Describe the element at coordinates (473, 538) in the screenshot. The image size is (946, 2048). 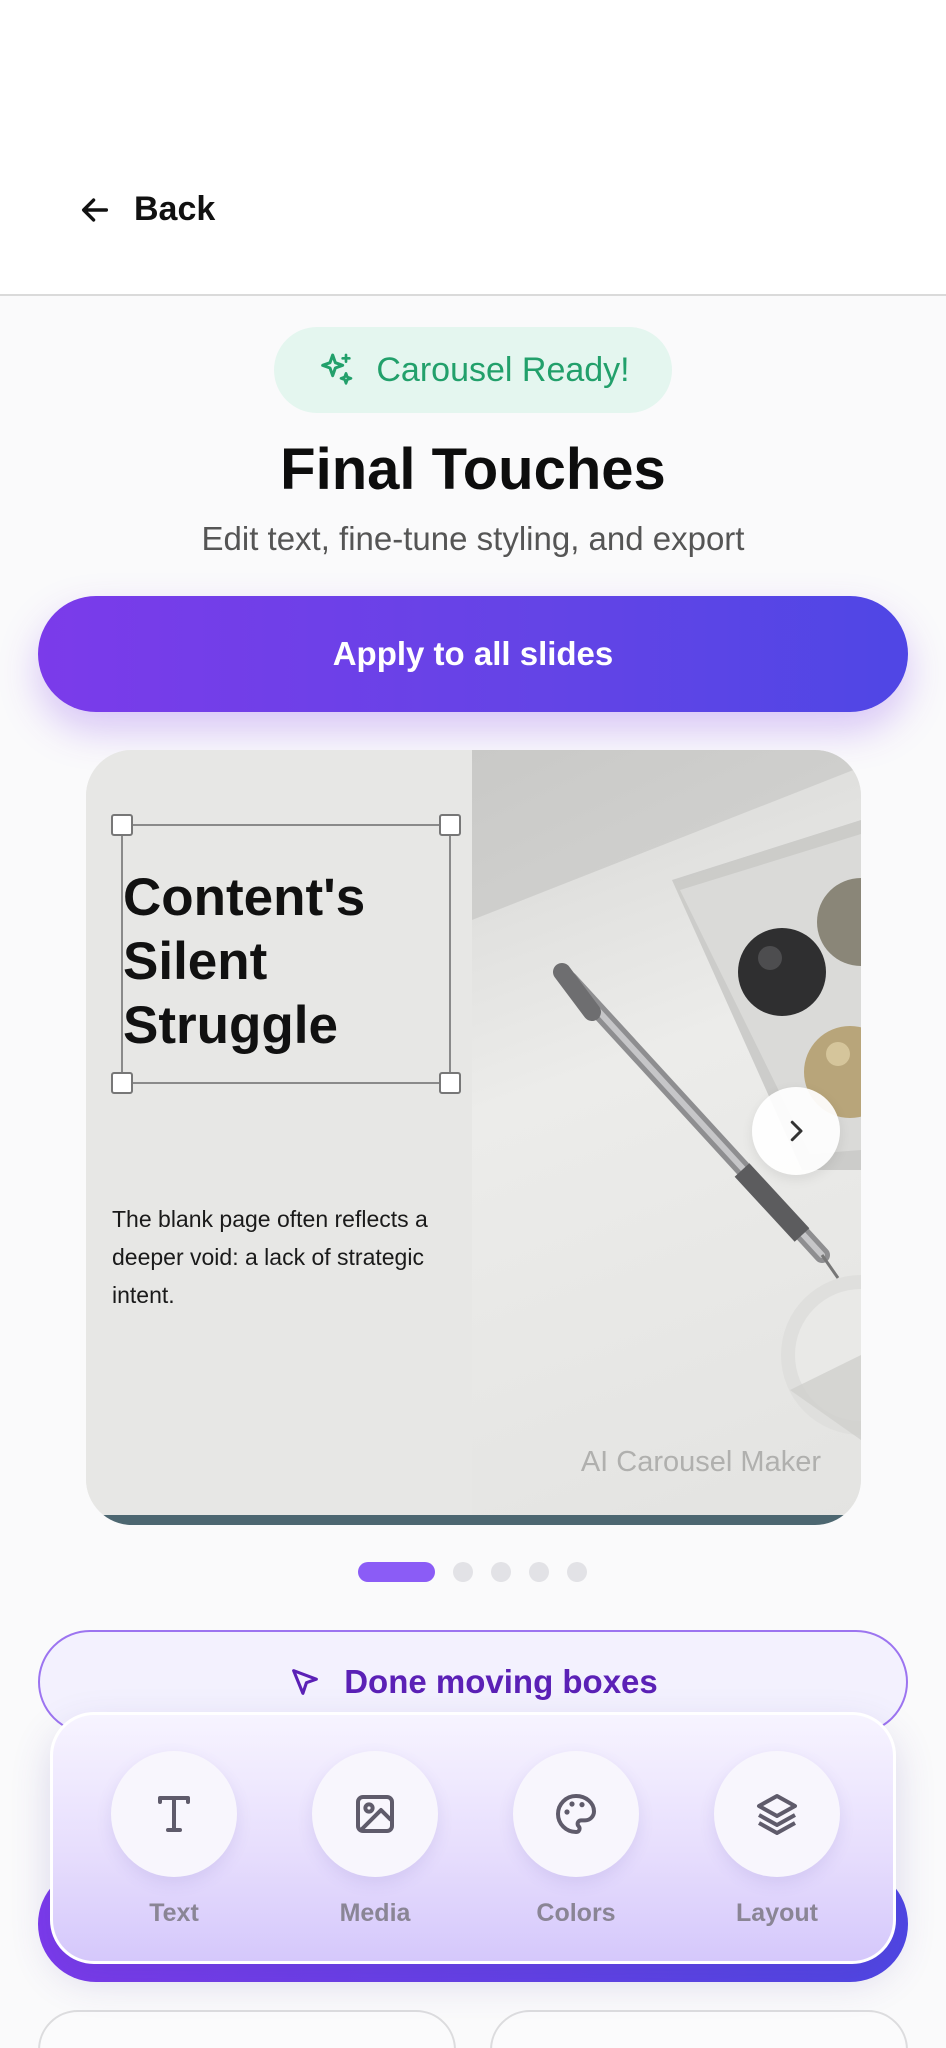
I see `page-subtitle: Edit text, fine-tune styling, and export` at that location.